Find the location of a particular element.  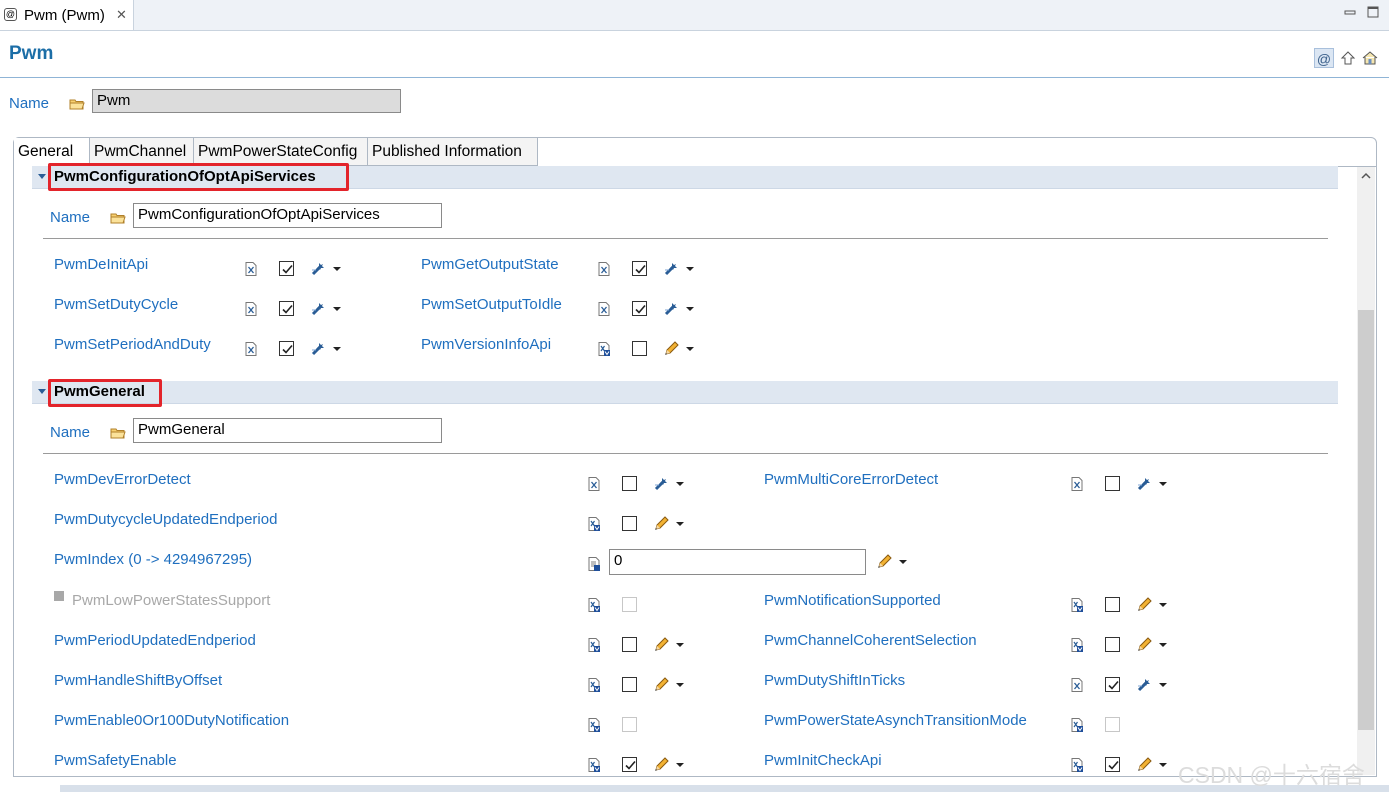

param-label: PwmSetPeriodAndDuty is located at coordinates (132, 344).